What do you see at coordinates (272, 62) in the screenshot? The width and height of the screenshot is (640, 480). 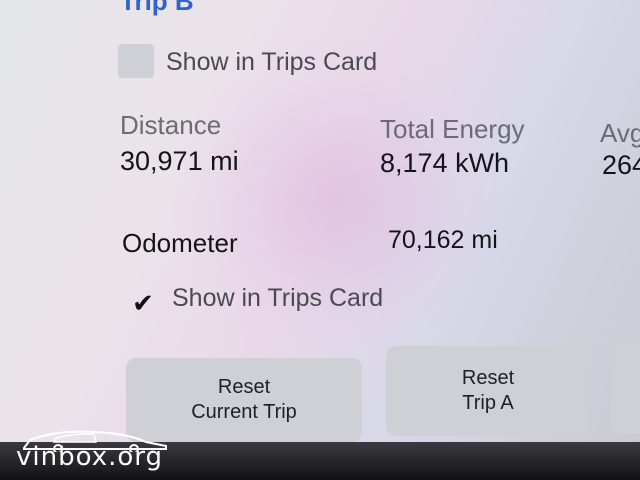 I see `show-in-trips-card-label-trip-b: Show in Trips Card` at bounding box center [272, 62].